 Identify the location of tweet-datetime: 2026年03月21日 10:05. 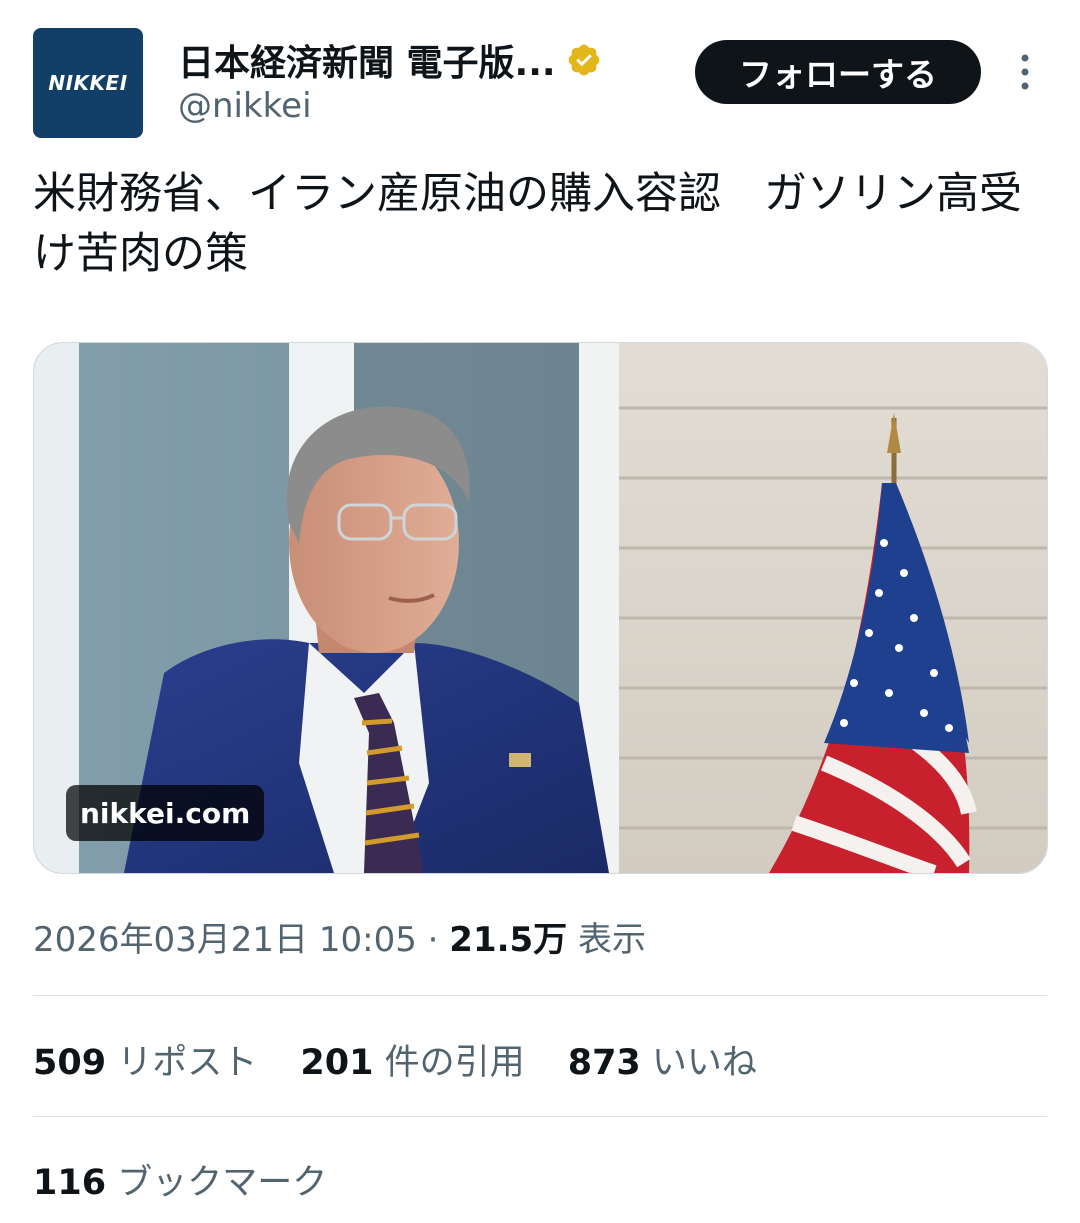
(225, 940).